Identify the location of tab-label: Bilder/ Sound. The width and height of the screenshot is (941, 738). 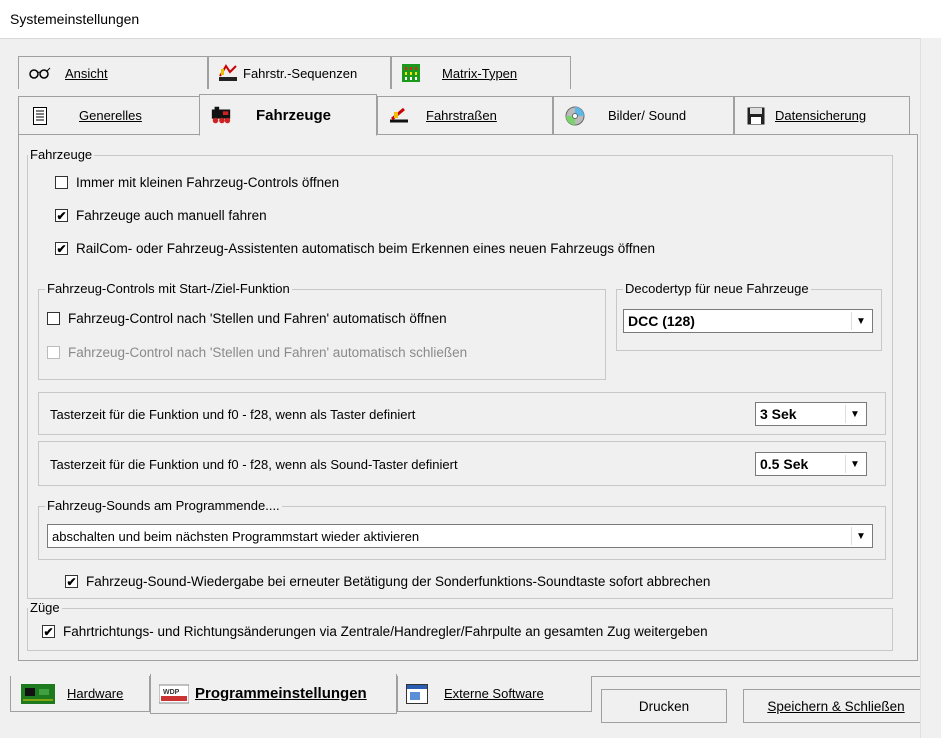
(647, 115).